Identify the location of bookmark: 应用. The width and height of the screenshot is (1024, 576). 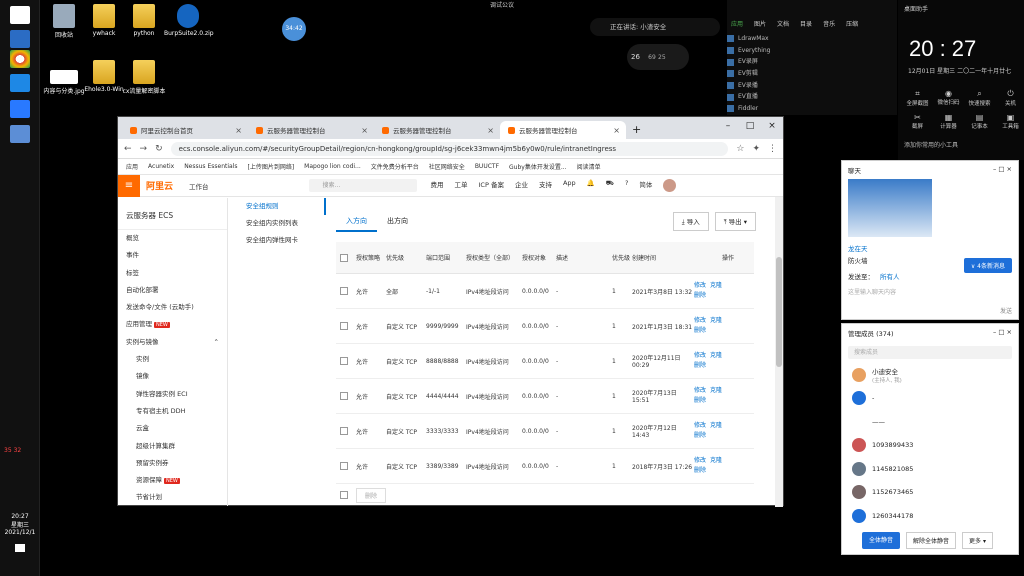
(132, 166).